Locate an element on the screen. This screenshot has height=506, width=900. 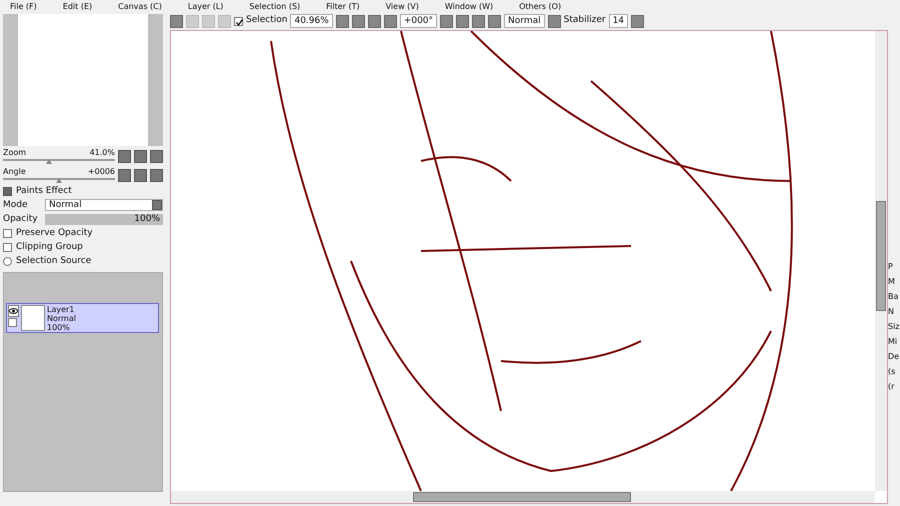
menu-item: View (V) is located at coordinates (402, 6).